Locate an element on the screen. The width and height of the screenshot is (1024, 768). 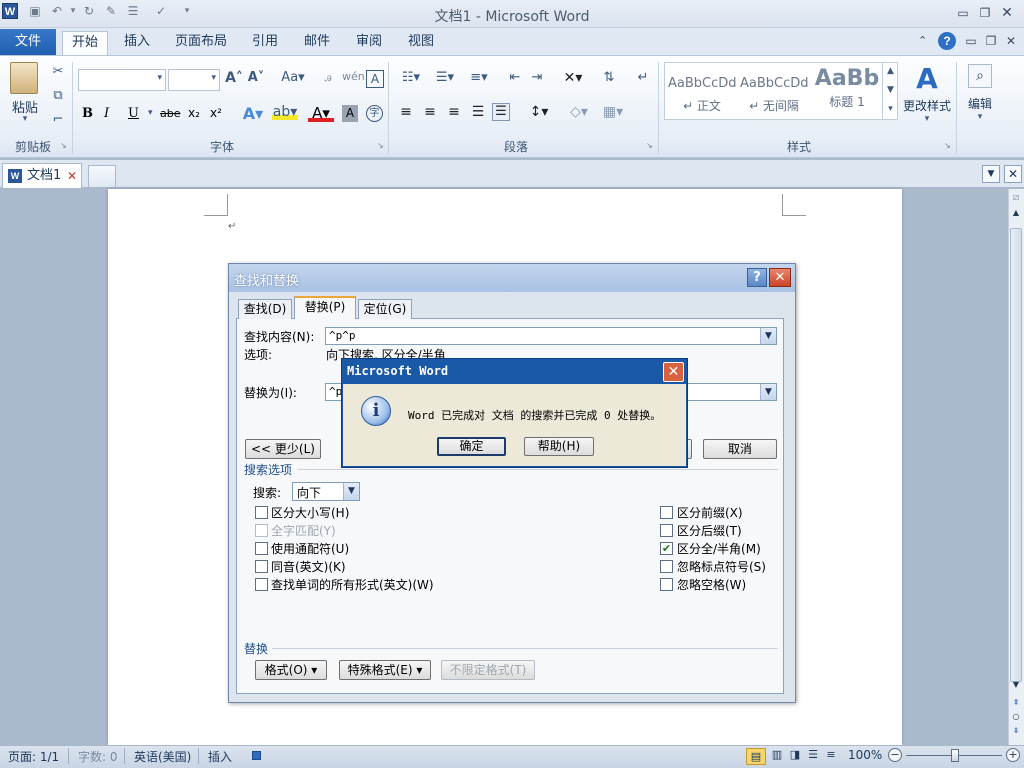
scroll-down-icon: ▼ is located at coordinates (1016, 684).